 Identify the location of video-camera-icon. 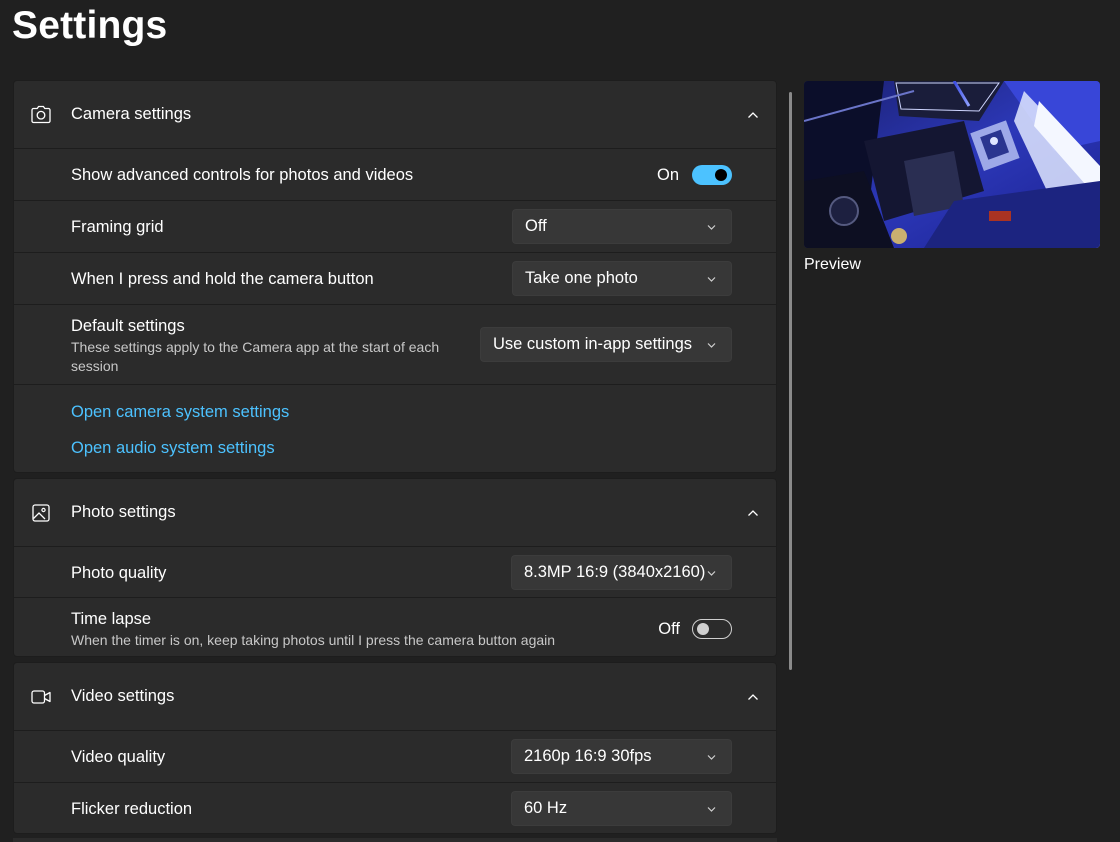
(41, 696).